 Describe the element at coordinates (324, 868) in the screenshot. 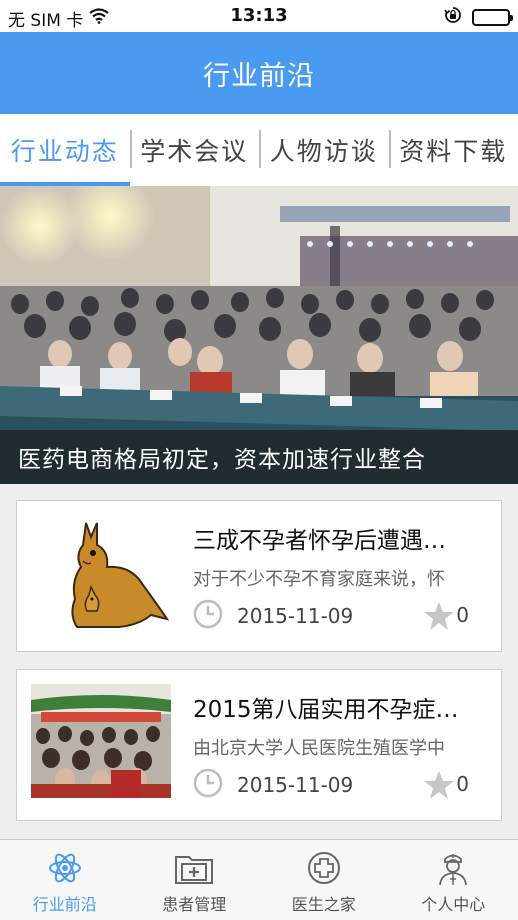

I see `medical-cross-circle-icon` at that location.